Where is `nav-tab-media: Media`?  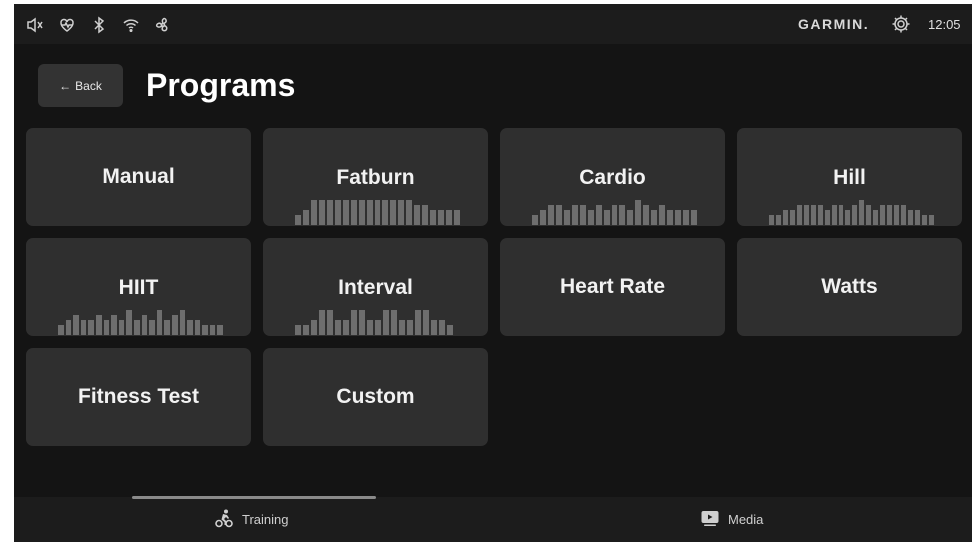
nav-tab-media: Media is located at coordinates (731, 519).